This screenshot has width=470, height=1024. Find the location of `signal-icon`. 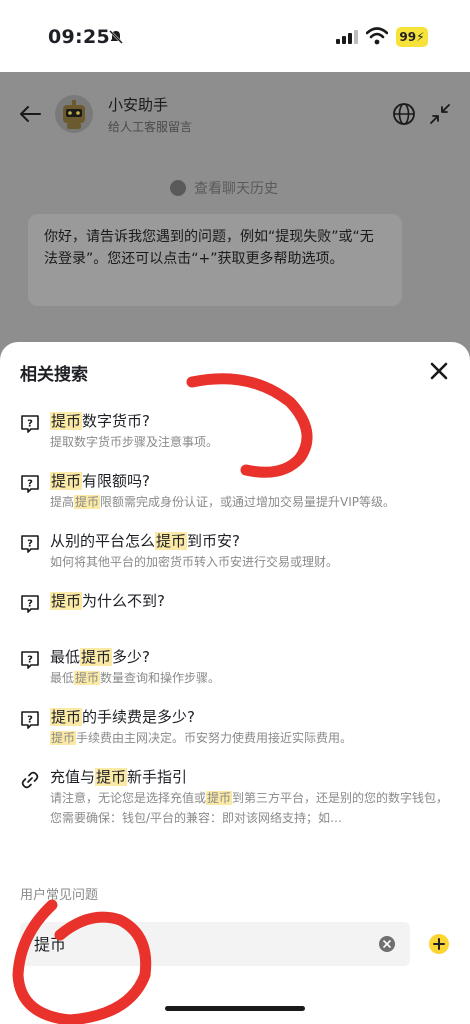

signal-icon is located at coordinates (347, 37).